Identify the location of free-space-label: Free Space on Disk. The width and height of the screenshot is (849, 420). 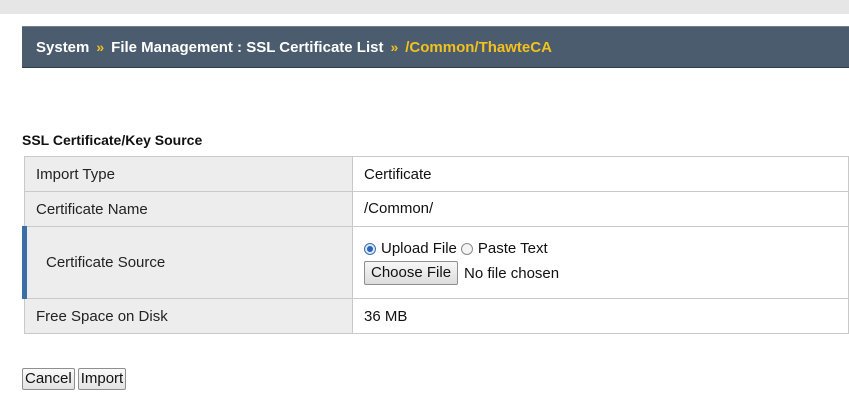
(188, 316).